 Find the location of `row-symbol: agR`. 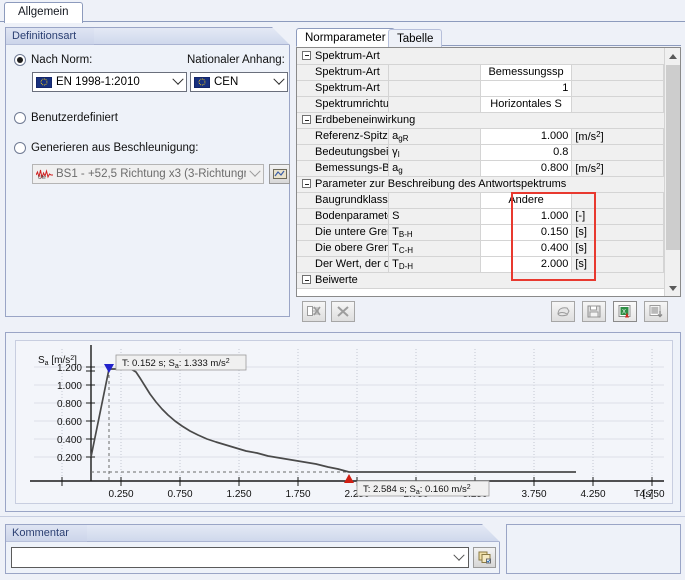

row-symbol: agR is located at coordinates (434, 136).